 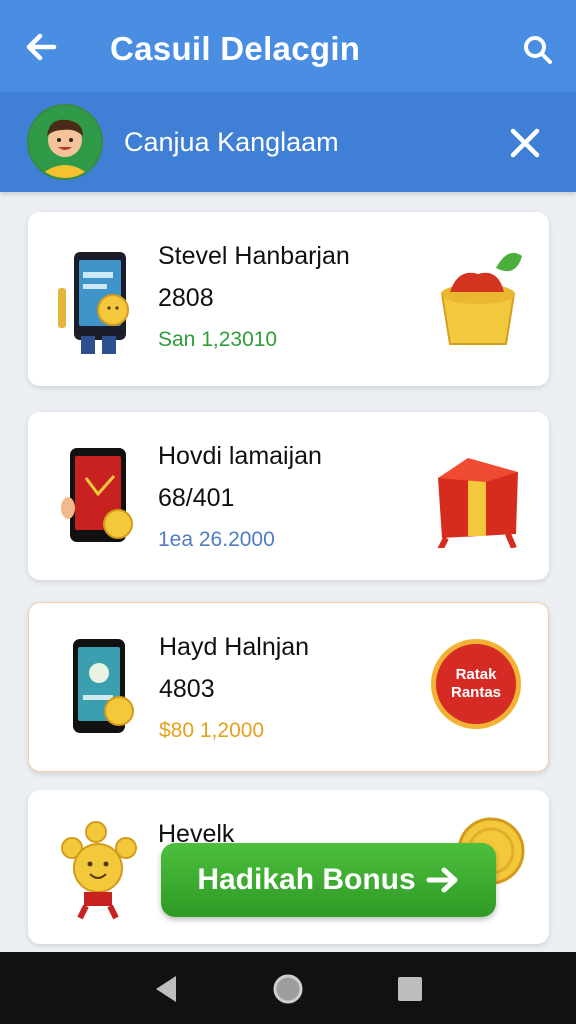 What do you see at coordinates (477, 503) in the screenshot?
I see `gift-box-icon` at bounding box center [477, 503].